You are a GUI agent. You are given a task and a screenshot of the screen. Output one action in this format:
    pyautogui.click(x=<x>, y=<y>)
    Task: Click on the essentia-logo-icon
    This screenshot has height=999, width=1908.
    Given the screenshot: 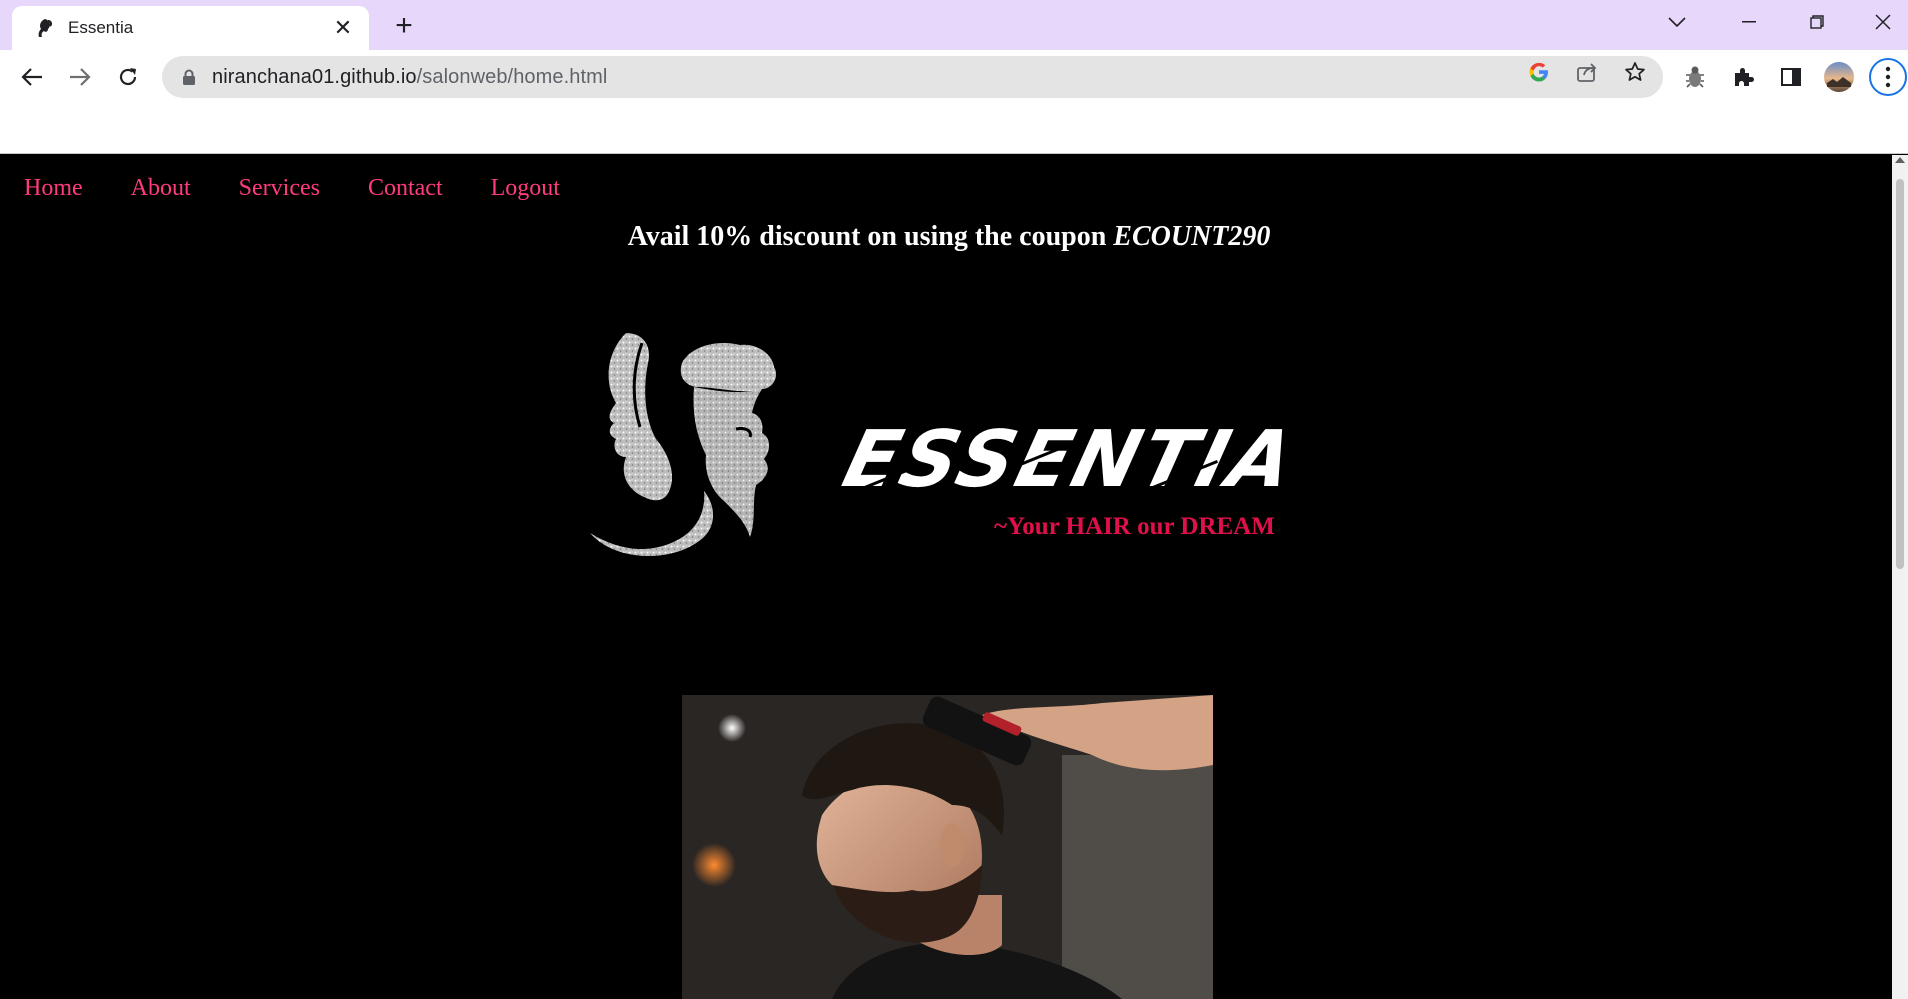 What is the action you would take?
    pyautogui.click(x=683, y=445)
    